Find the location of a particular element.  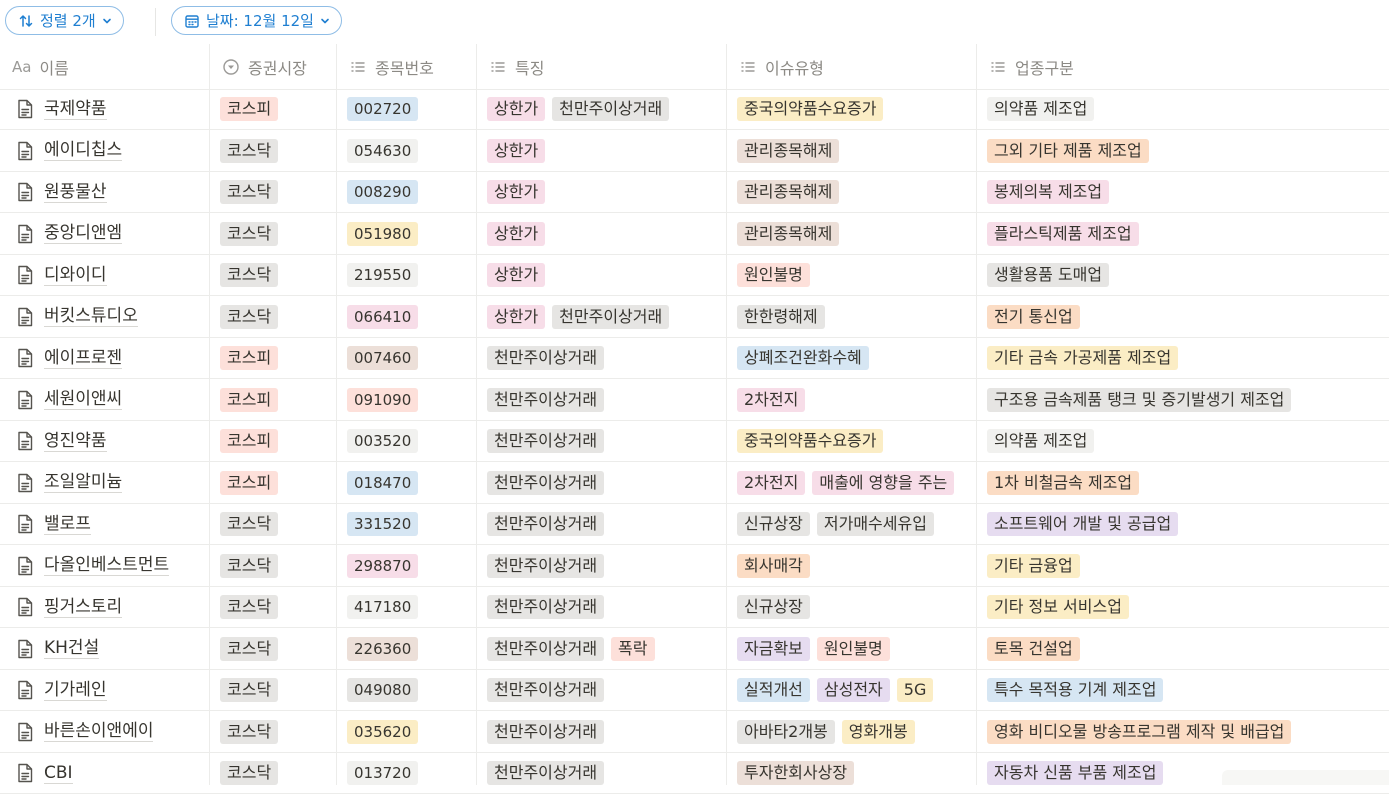

industry-tag: 구조용 금속제품 탱크 및 증기발생기 제조업 is located at coordinates (1139, 399).